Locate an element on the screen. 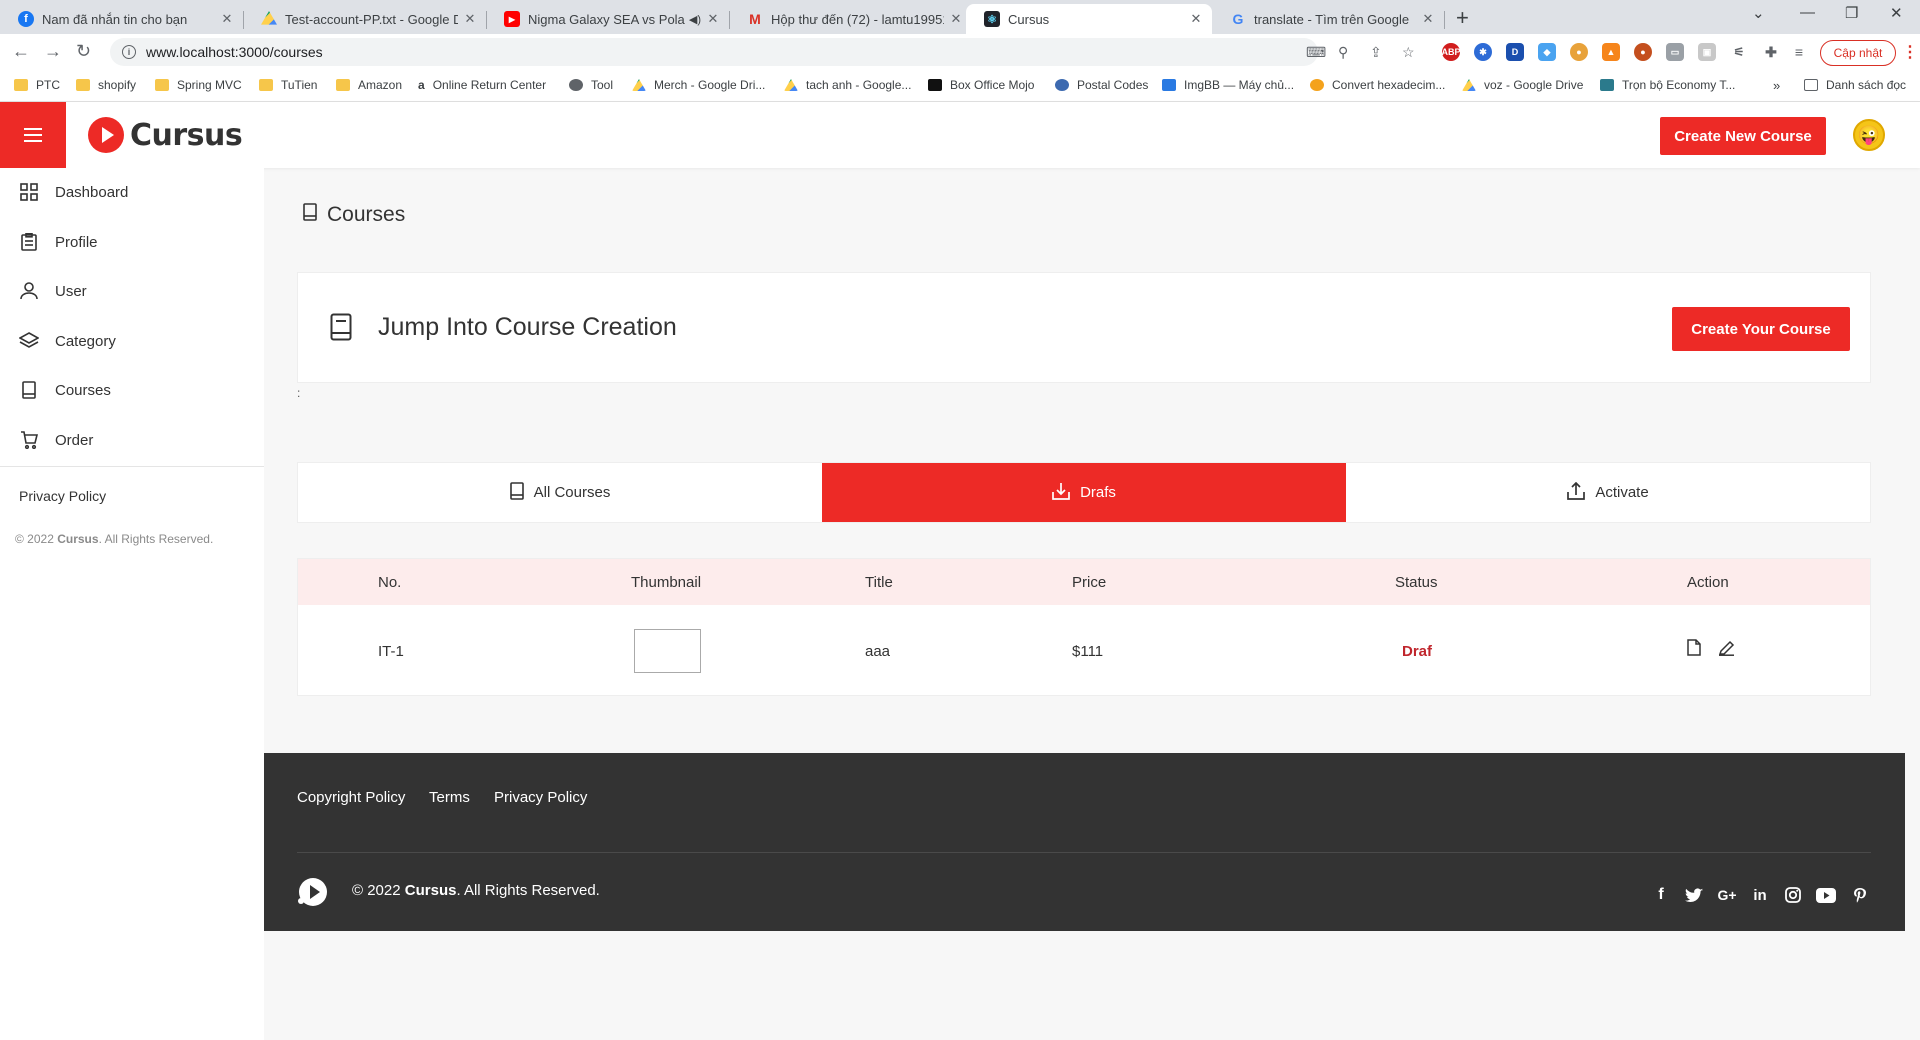 The height and width of the screenshot is (1040, 1920). cursus-logo-icon is located at coordinates (313, 892).